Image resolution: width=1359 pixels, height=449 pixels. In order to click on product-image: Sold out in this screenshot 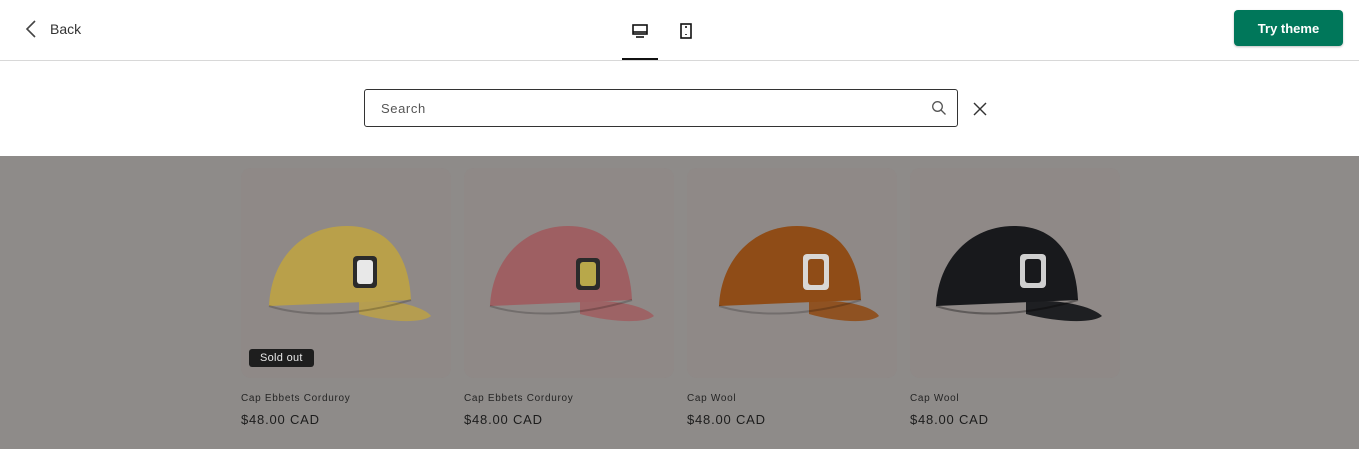, I will do `click(346, 273)`.